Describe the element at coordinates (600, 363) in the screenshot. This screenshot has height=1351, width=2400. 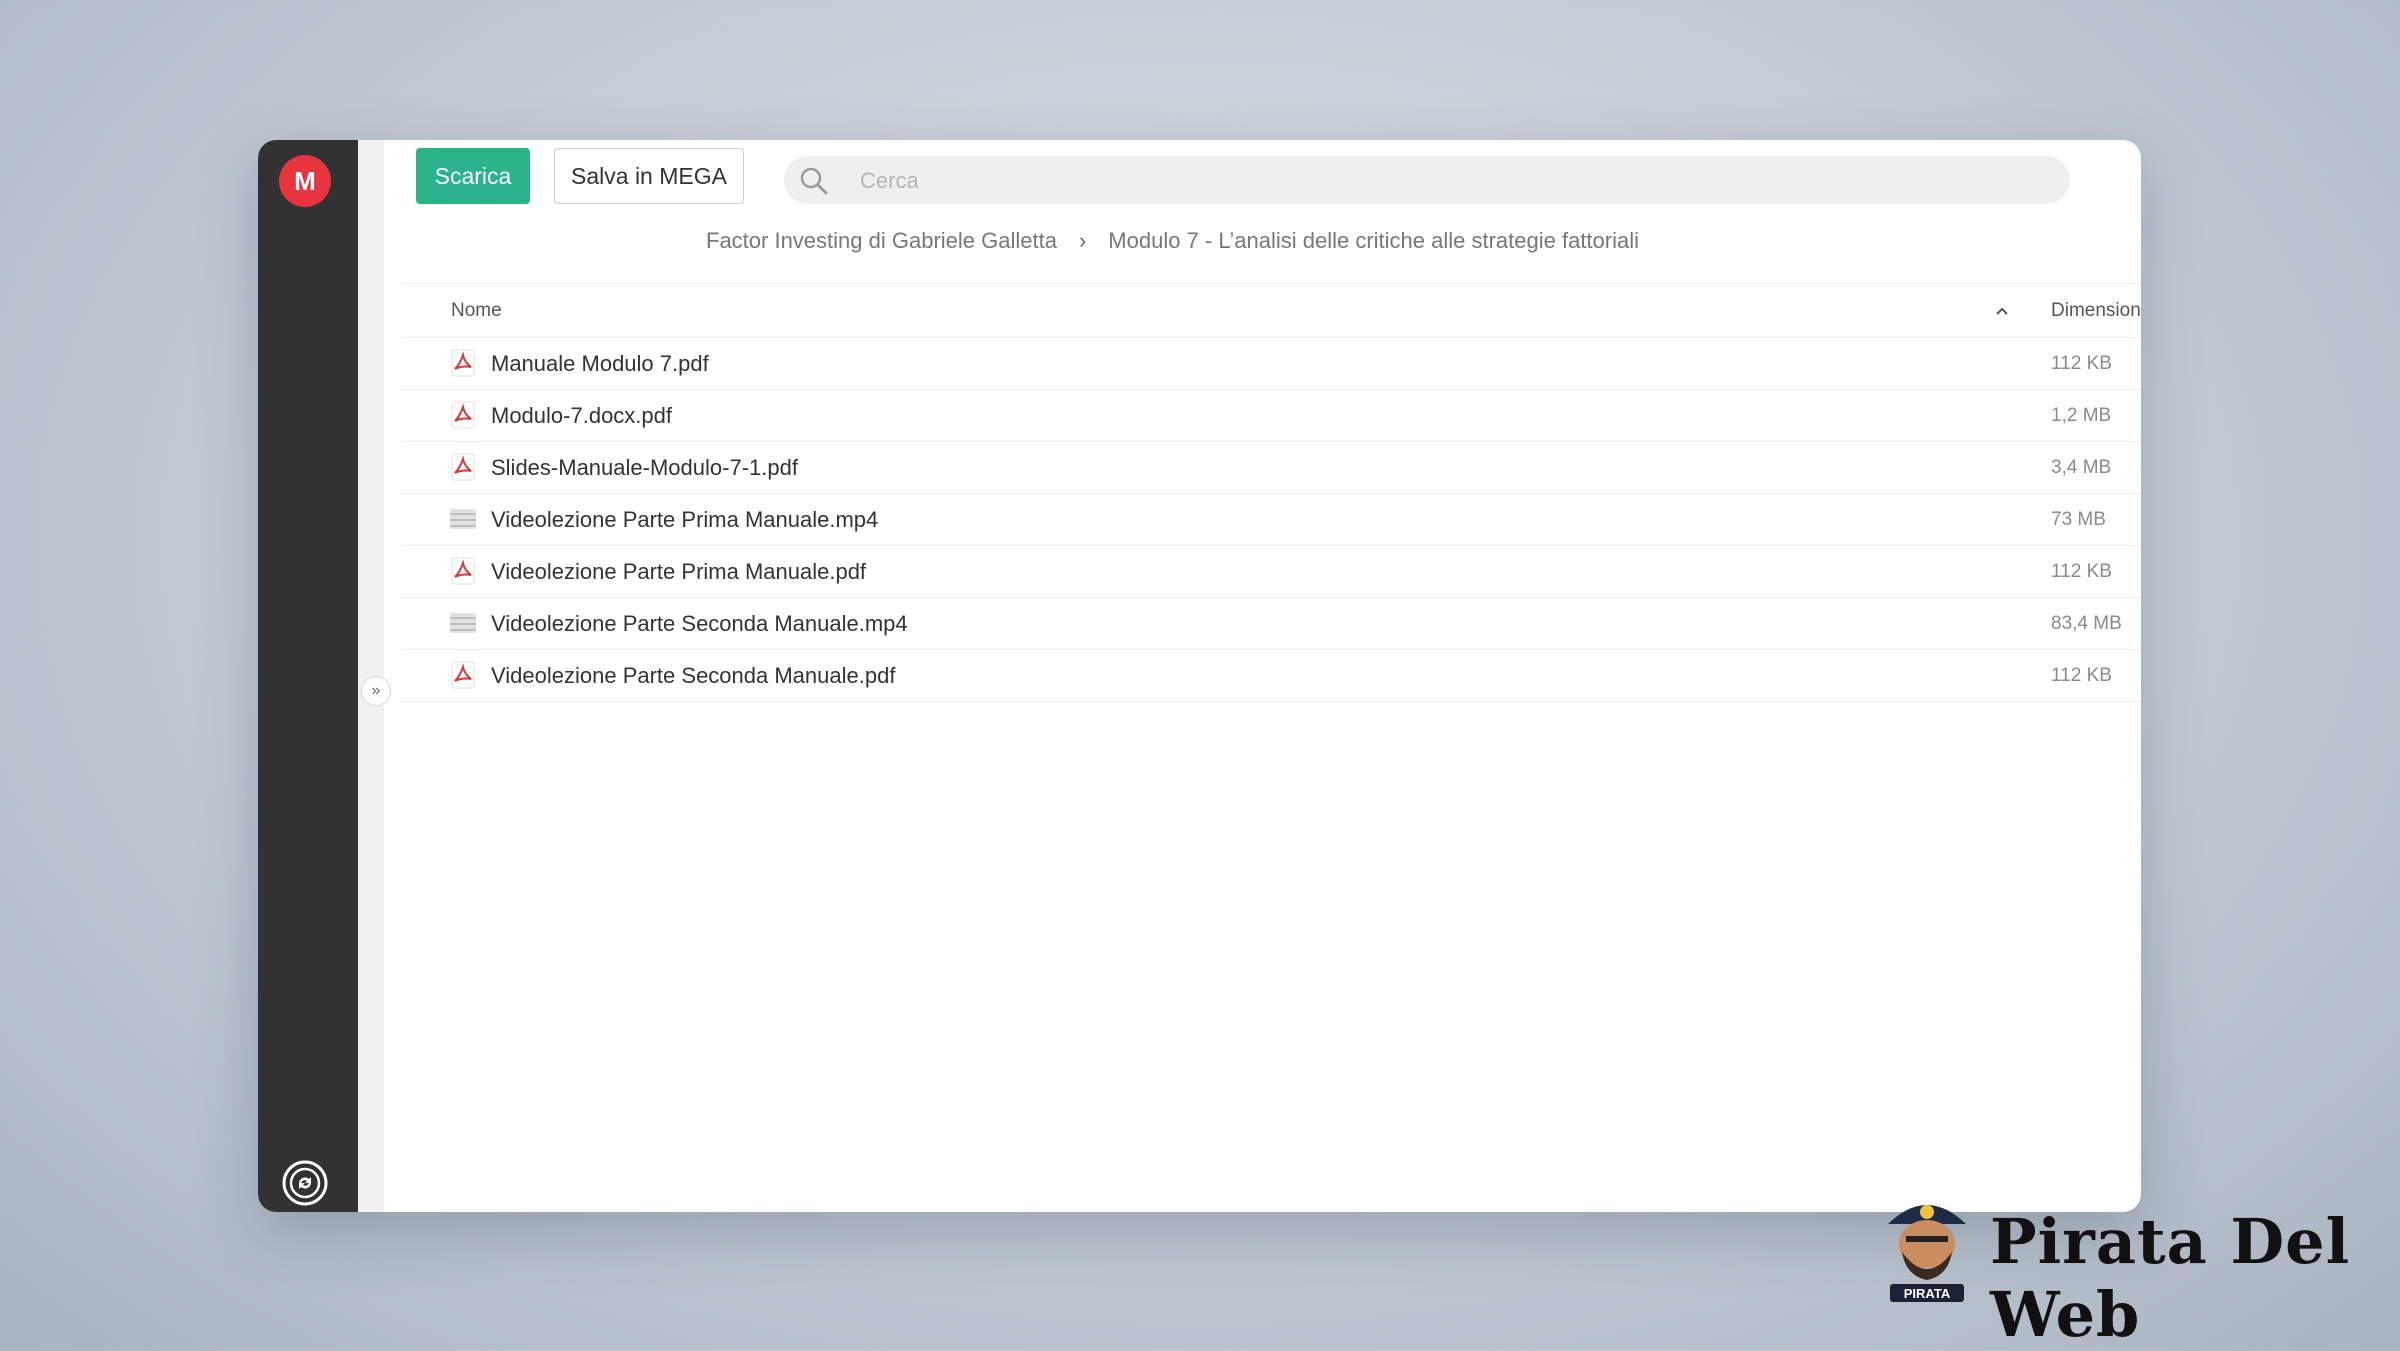
I see `file-name: Manuale Modulo 7.pdf` at that location.